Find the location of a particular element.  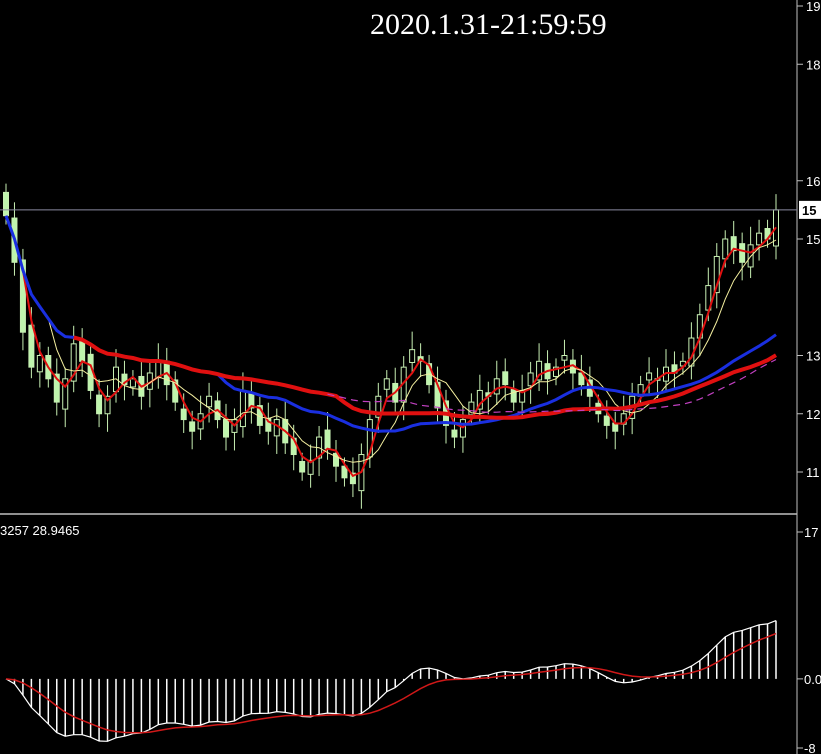

price-tick-label: 19 is located at coordinates (813, 7).